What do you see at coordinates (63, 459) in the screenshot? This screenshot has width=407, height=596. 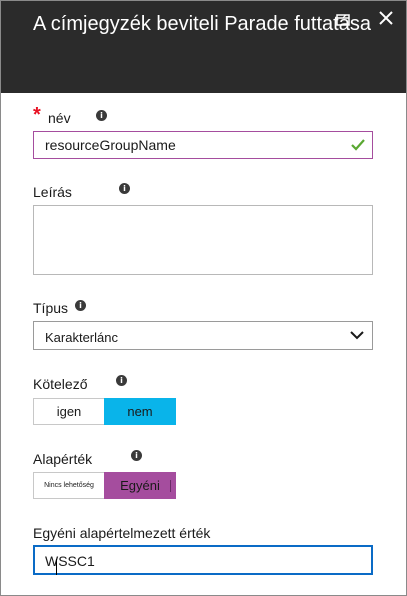 I see `default-label: Alapérték` at bounding box center [63, 459].